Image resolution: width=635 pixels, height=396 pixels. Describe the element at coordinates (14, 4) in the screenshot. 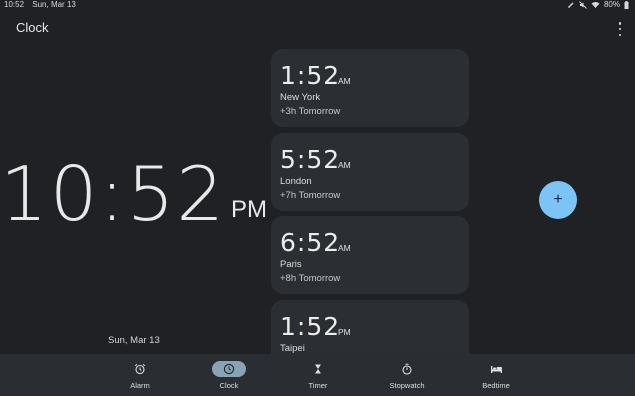

I see `status-time: 10:52` at that location.